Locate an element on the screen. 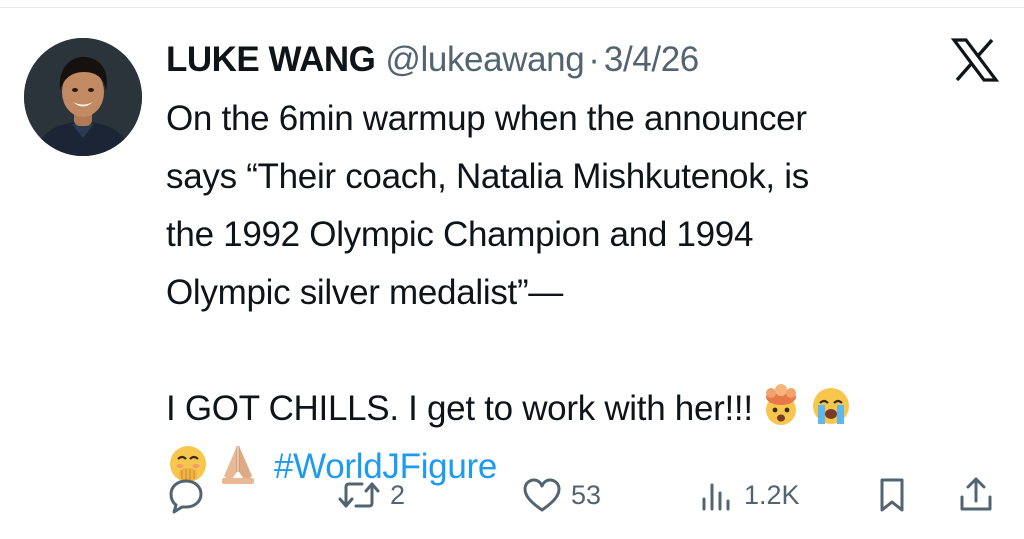 This screenshot has width=1024, height=539. repost-icon is located at coordinates (359, 495).